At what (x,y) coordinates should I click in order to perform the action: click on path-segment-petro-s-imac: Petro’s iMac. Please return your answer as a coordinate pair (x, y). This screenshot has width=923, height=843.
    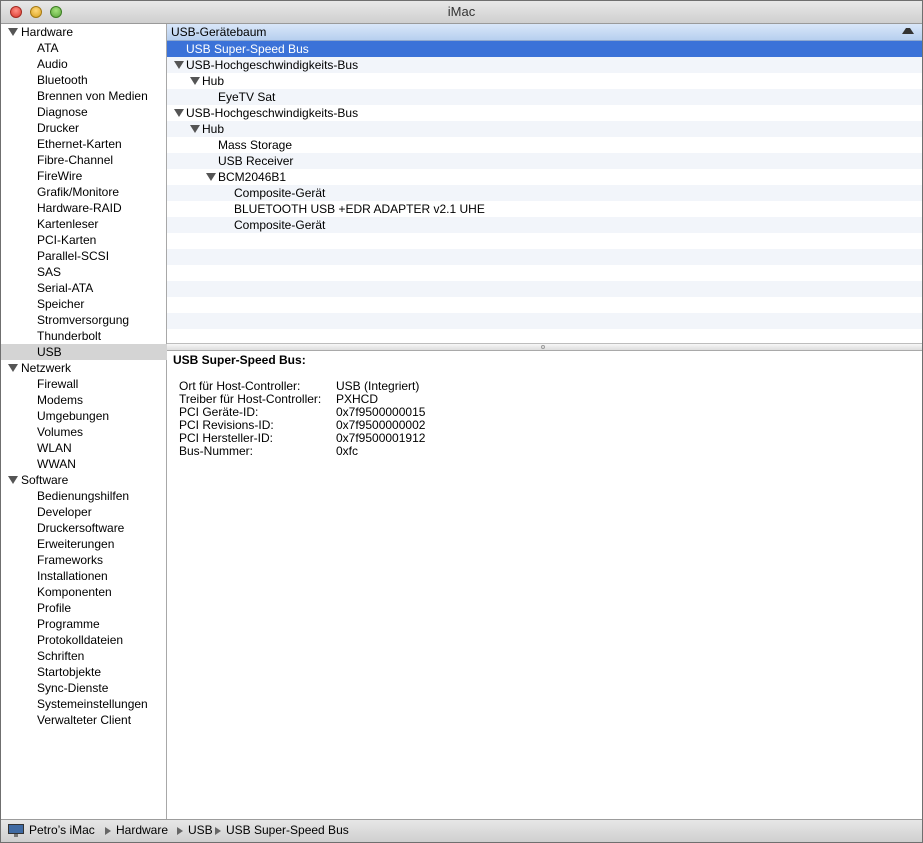
    Looking at the image, I should click on (62, 830).